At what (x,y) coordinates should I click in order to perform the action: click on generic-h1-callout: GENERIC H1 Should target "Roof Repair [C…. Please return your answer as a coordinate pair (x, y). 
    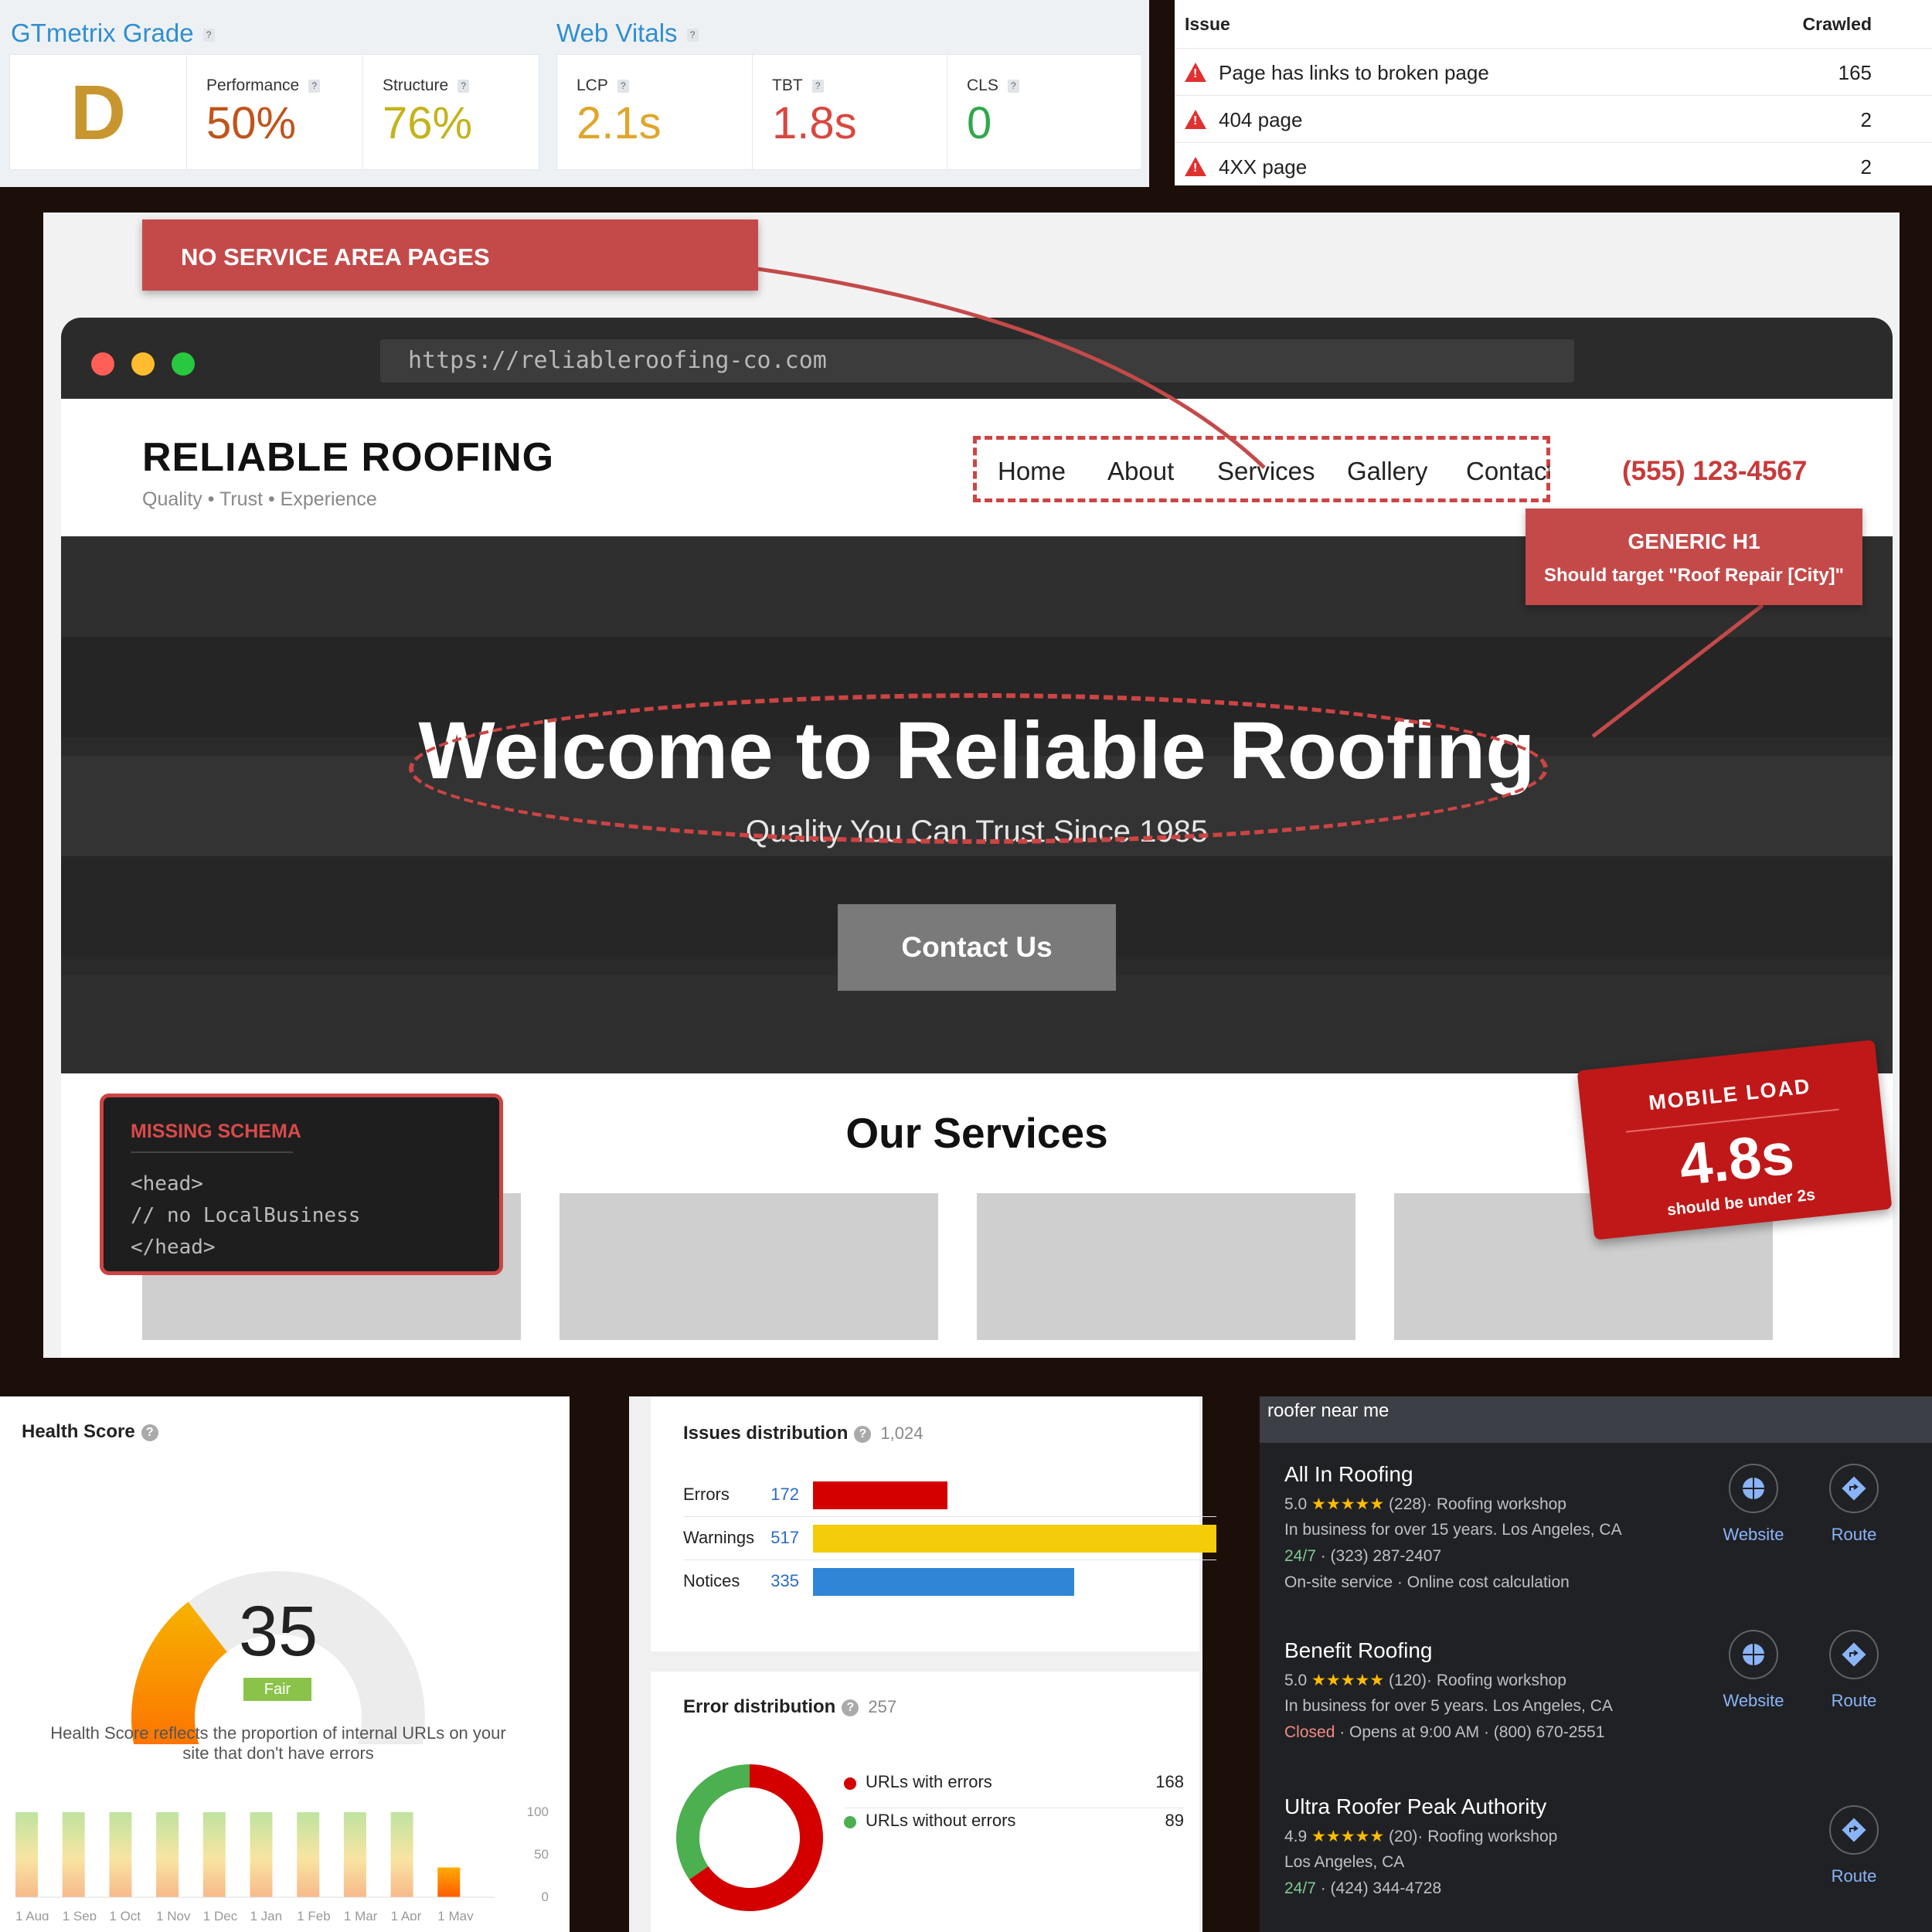
    Looking at the image, I should click on (1694, 557).